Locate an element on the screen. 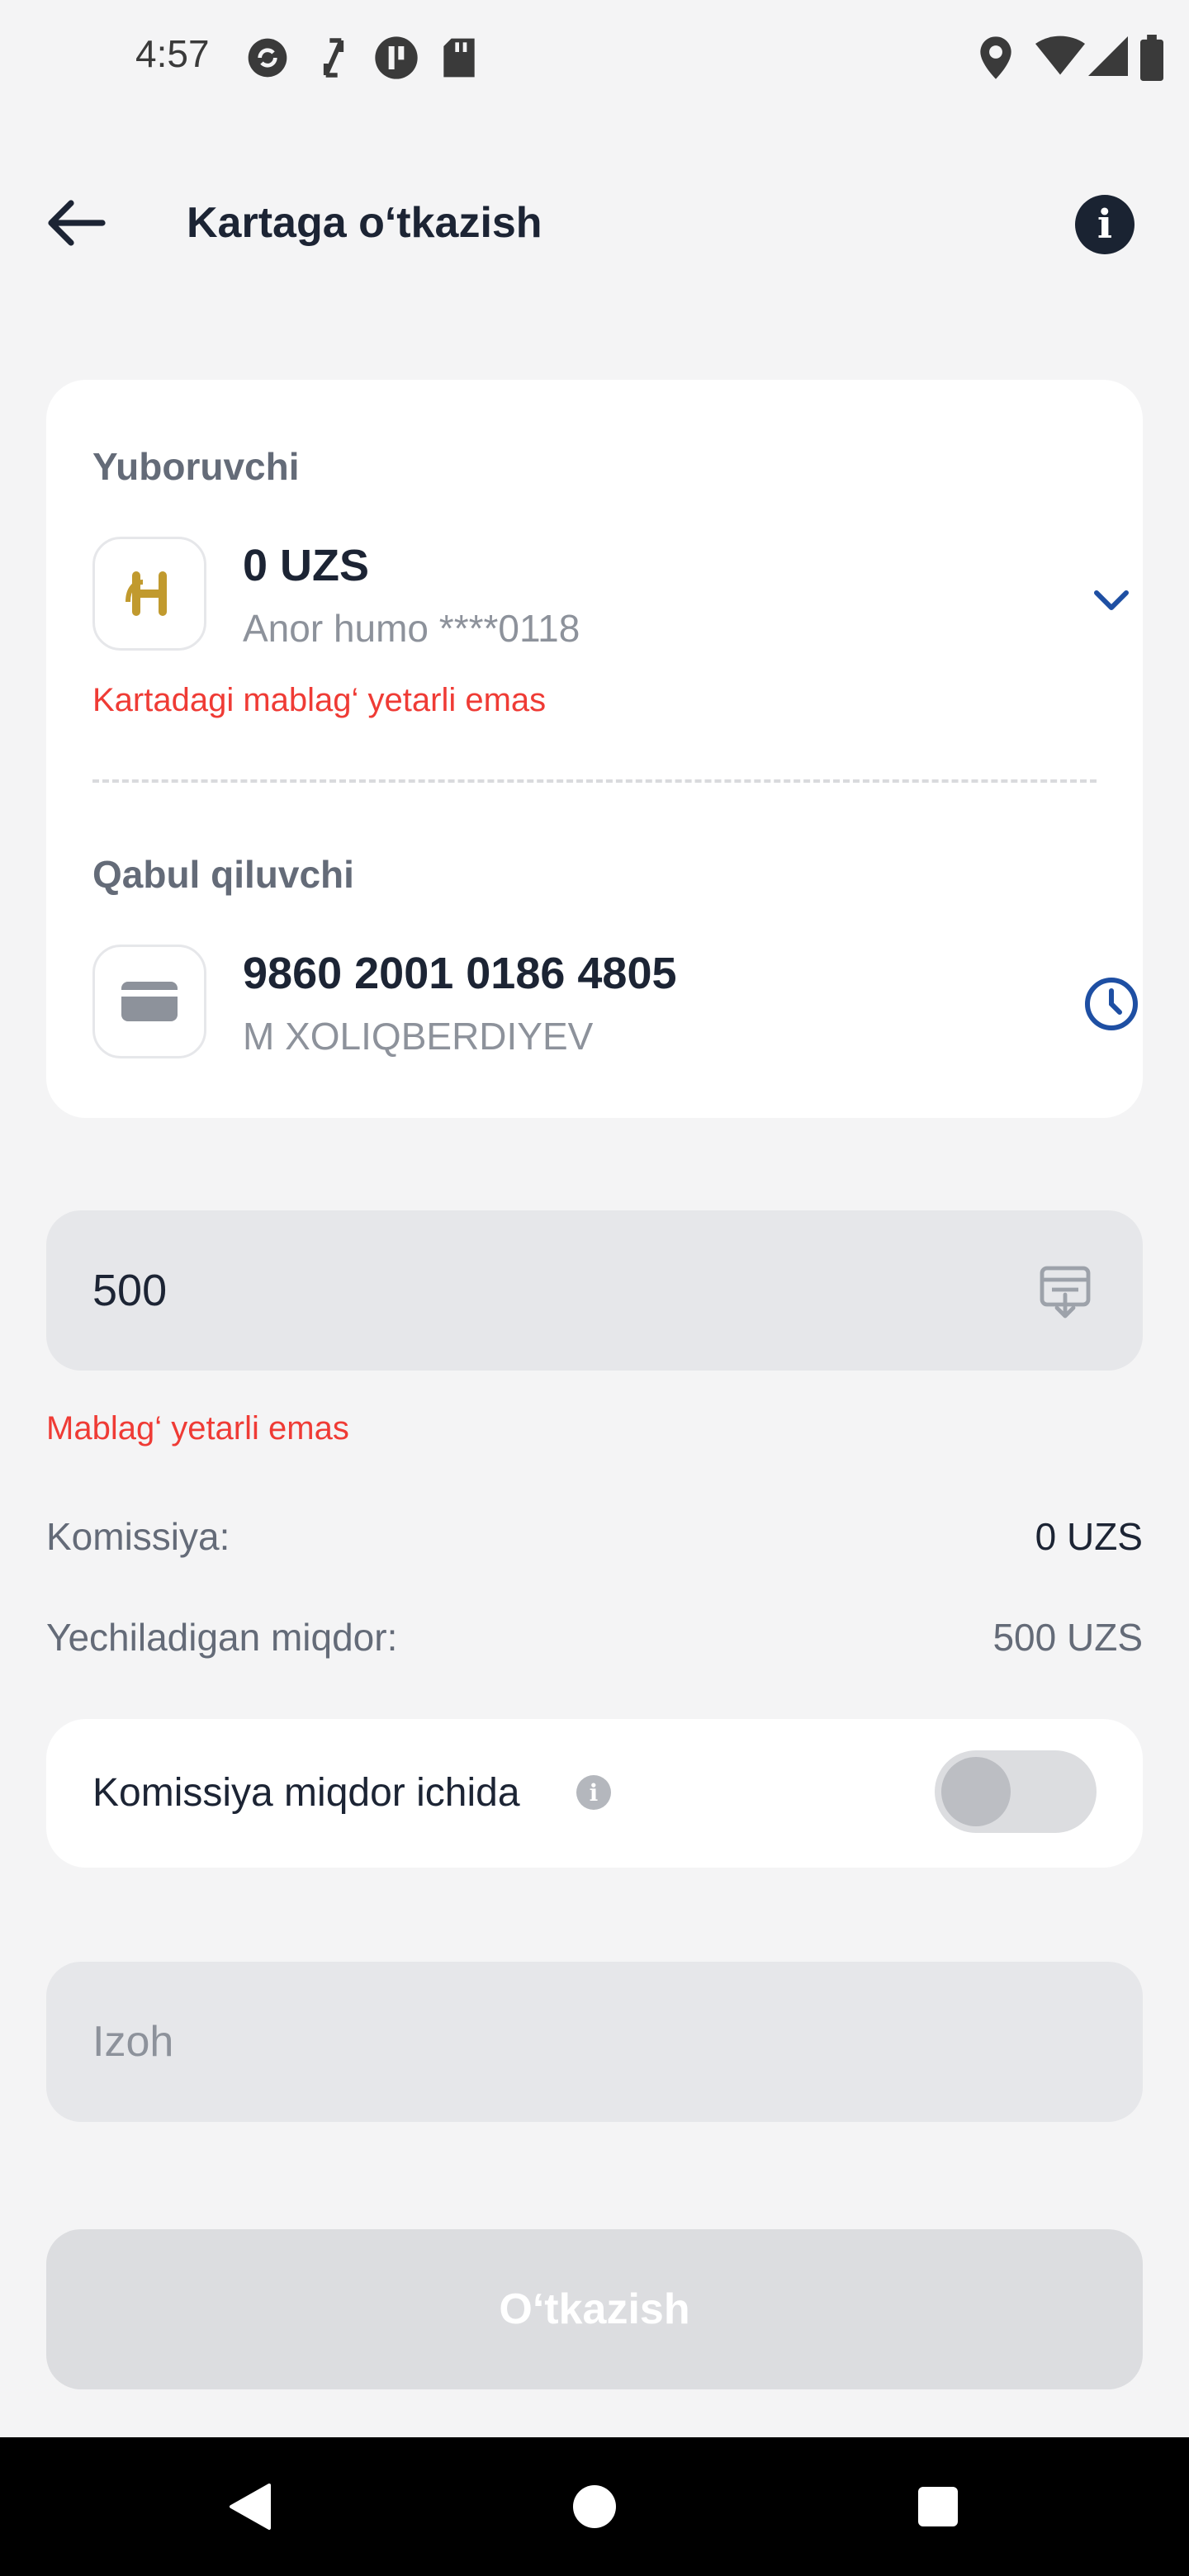 Image resolution: width=1189 pixels, height=2576 pixels. circle-home-icon is located at coordinates (594, 2506).